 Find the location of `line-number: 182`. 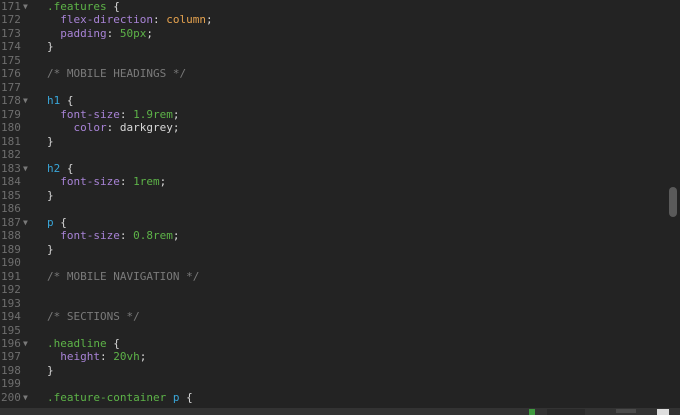

line-number: 182 is located at coordinates (11, 155).